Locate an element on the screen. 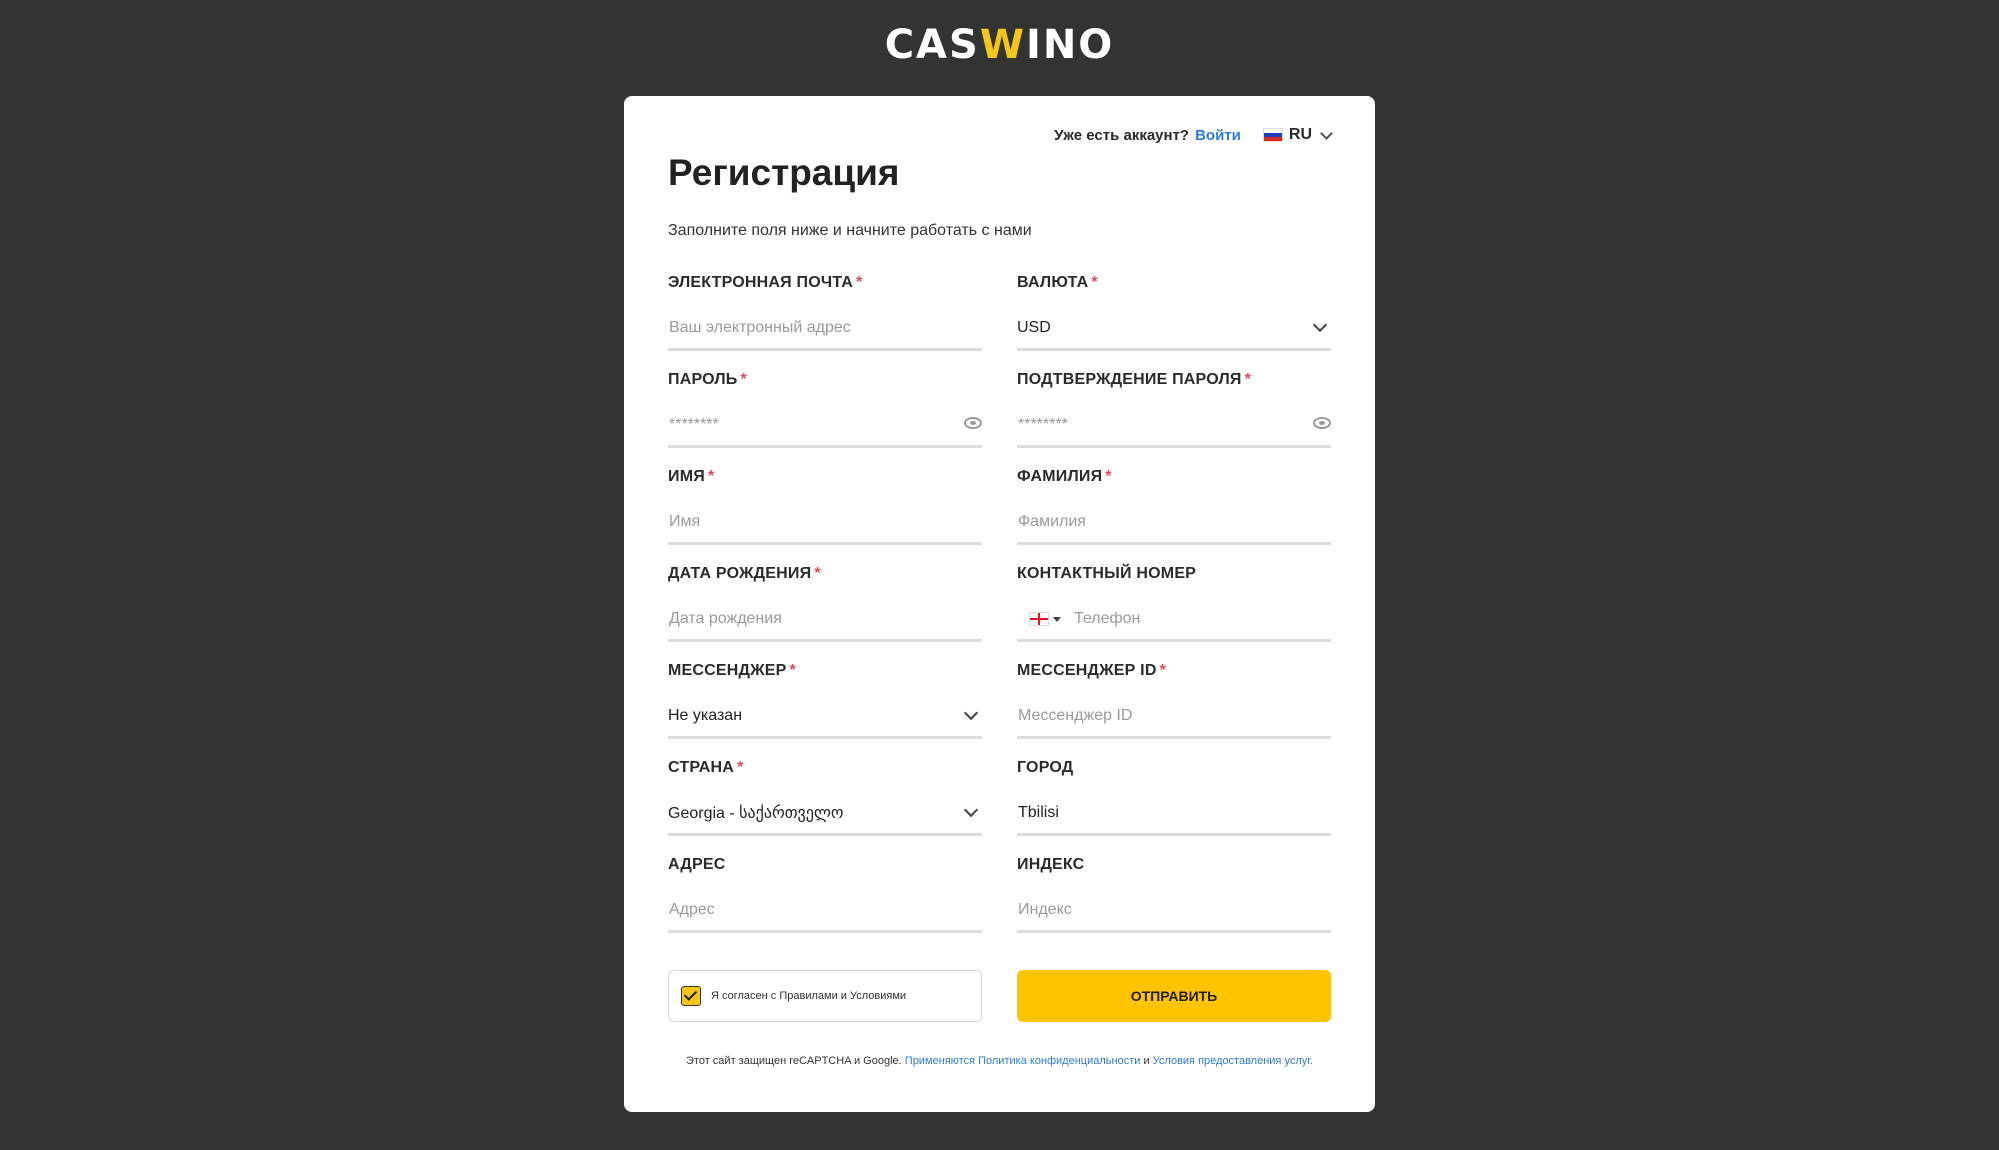 This screenshot has height=1150, width=1999. city-field-group: Город is located at coordinates (1174, 797).